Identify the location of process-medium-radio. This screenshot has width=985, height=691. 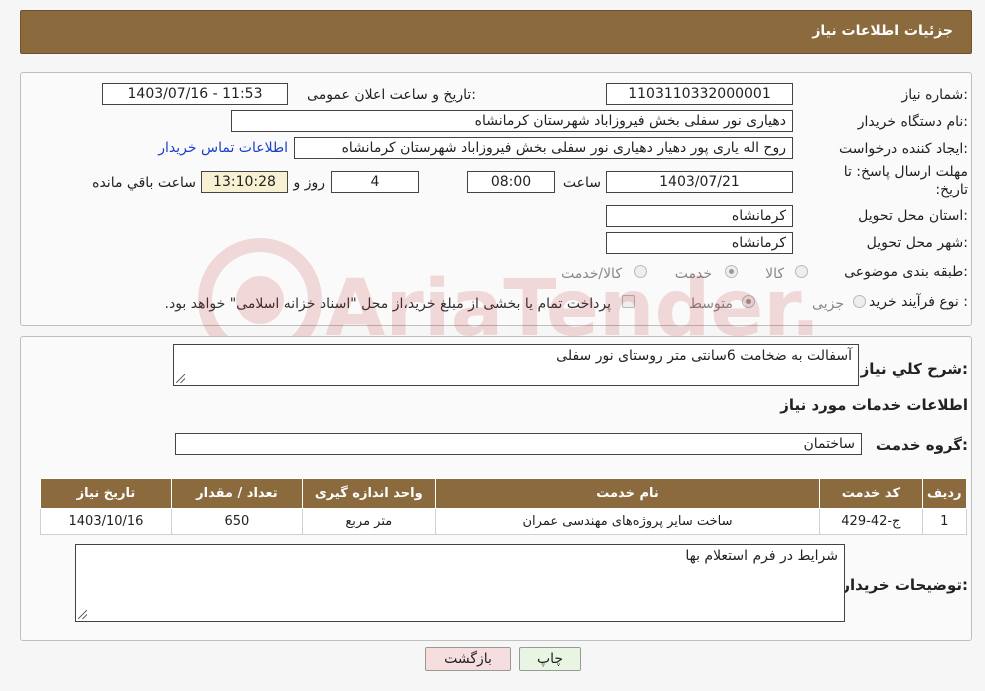
(748, 301).